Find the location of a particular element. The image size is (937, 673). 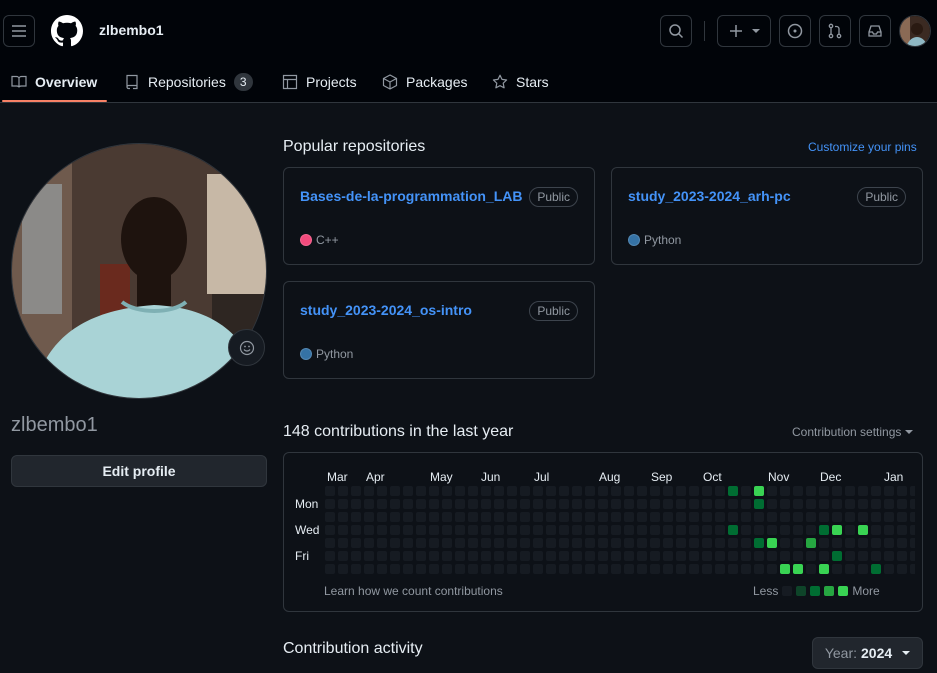

issues-icon is located at coordinates (795, 31).